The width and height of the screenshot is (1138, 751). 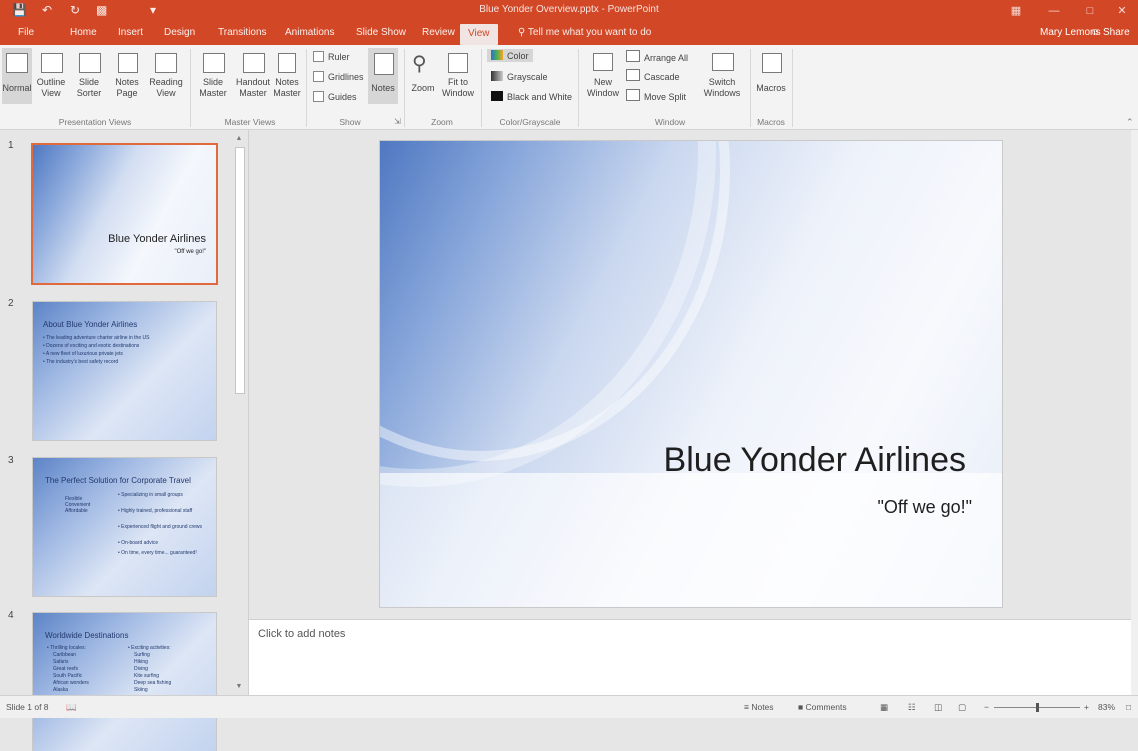 I want to click on main-scrollbar, so click(x=1134, y=412).